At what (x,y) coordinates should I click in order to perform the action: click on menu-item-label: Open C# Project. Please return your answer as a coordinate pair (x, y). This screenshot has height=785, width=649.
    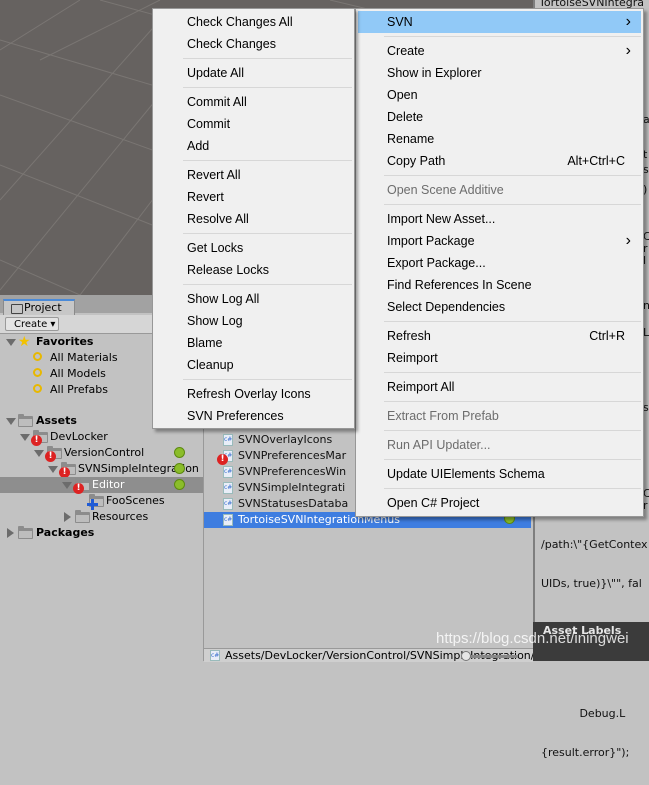
    Looking at the image, I should click on (433, 503).